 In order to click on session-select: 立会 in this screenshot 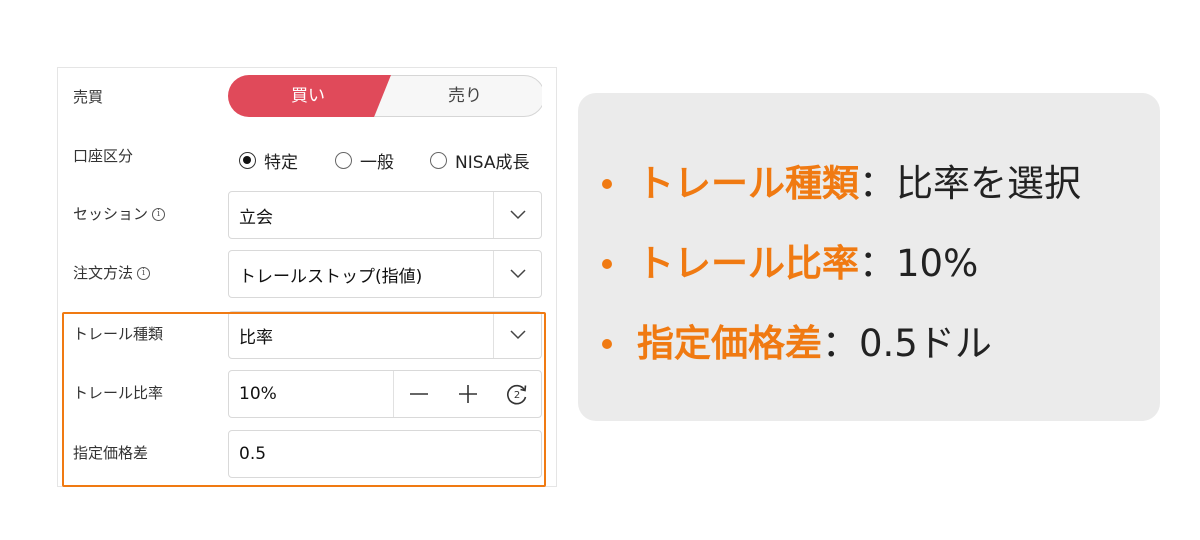, I will do `click(385, 215)`.